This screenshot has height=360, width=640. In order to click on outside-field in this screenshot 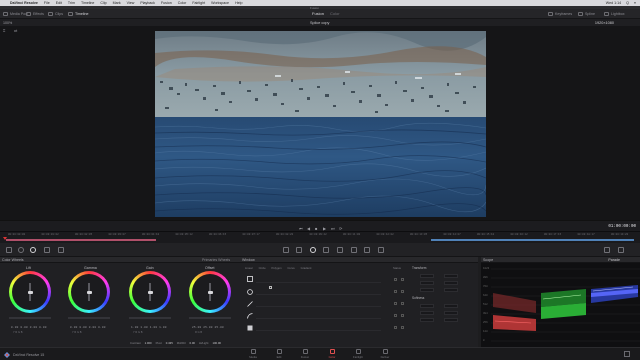, I will do `click(451, 320)`.